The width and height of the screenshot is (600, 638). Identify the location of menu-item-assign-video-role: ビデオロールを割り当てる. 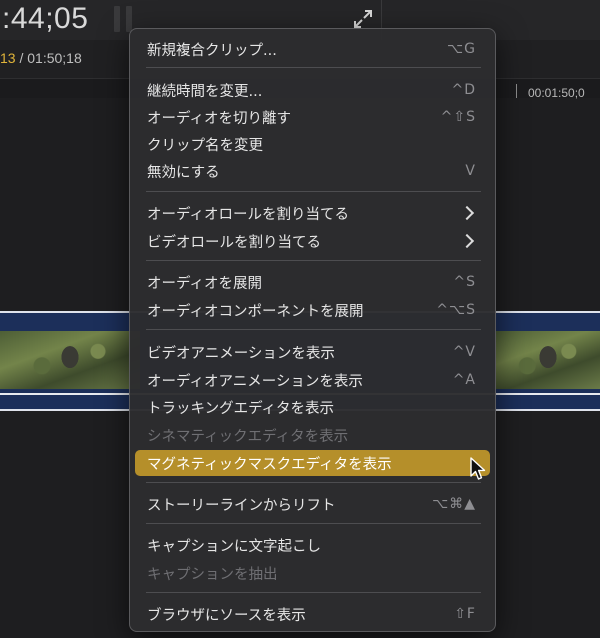
(312, 241).